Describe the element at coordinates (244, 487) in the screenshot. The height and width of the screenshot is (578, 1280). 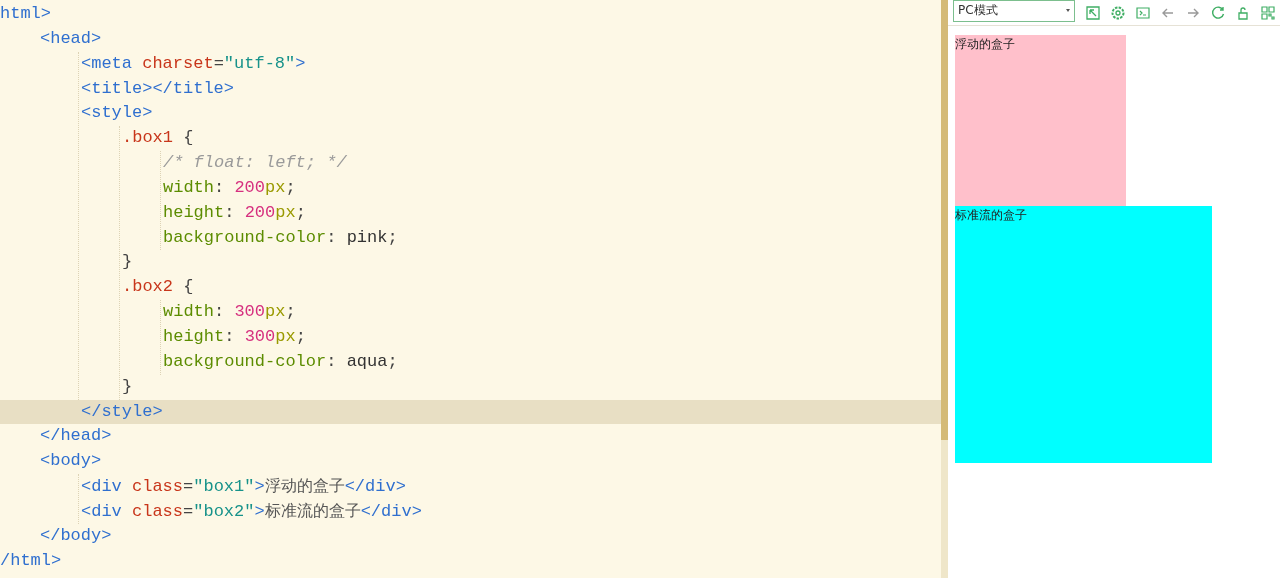
I see `code-line: <div class="box1">浮动的盒子</div>` at that location.